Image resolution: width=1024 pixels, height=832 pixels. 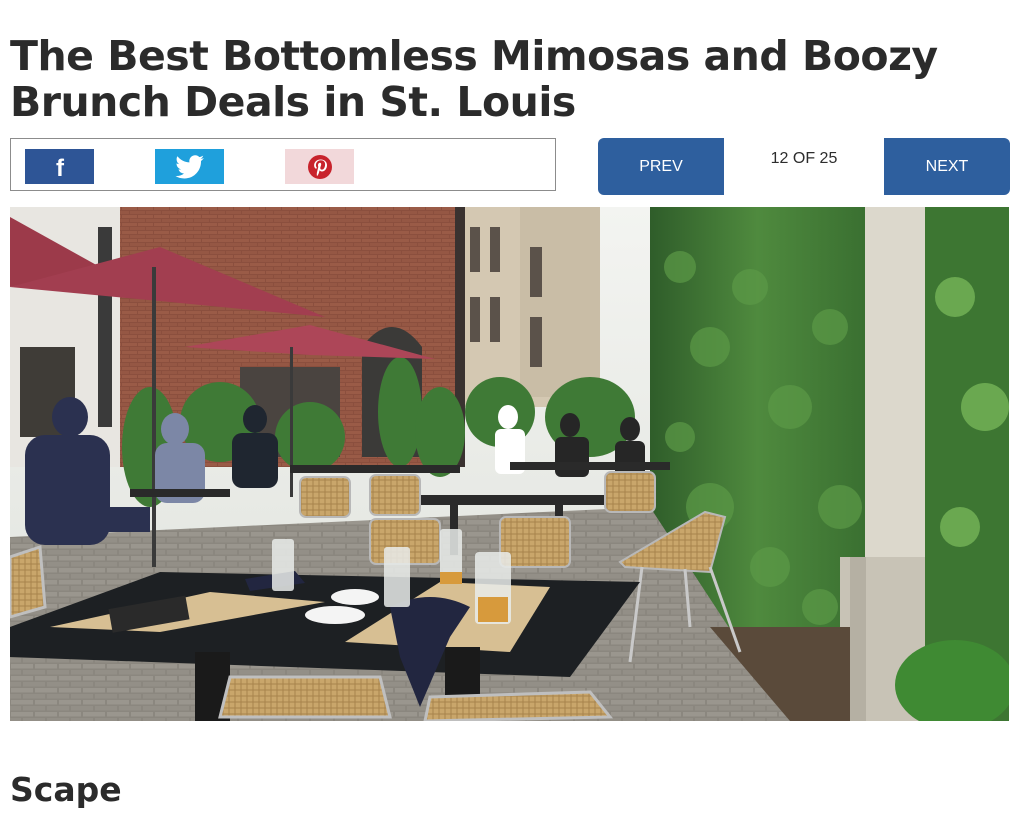 What do you see at coordinates (804, 158) in the screenshot?
I see `slide-counter: 12 OF 25` at bounding box center [804, 158].